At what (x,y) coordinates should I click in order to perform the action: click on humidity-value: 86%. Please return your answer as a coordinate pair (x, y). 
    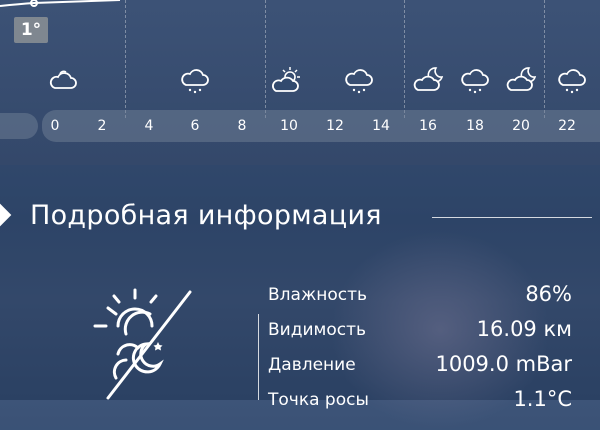
    Looking at the image, I should click on (548, 294).